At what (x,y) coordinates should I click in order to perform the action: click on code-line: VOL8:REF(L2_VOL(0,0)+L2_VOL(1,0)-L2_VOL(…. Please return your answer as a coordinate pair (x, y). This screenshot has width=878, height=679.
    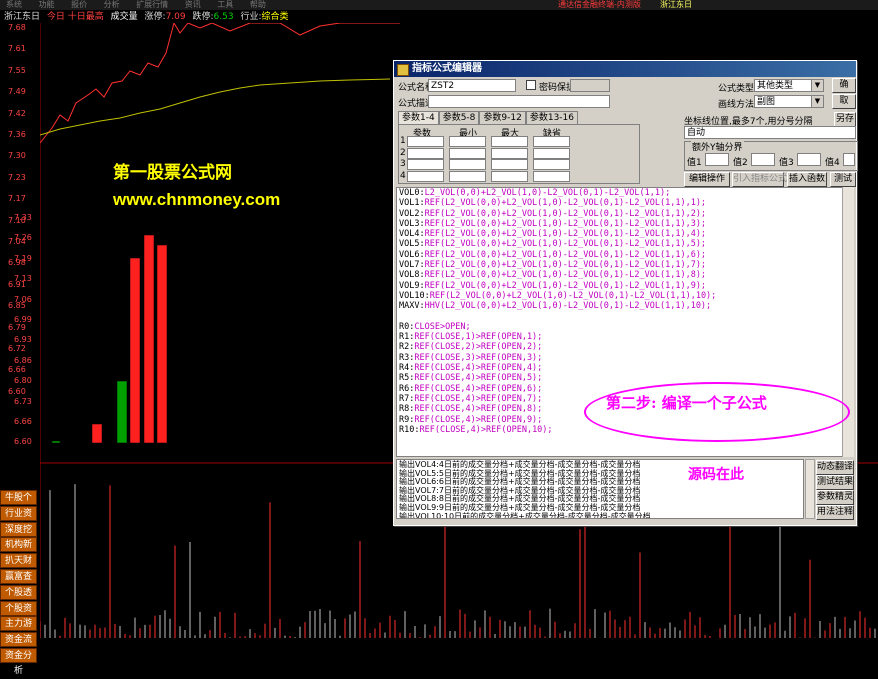
    Looking at the image, I should click on (620, 275).